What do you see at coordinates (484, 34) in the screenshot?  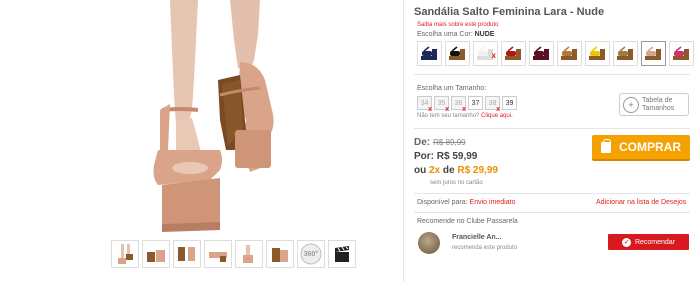 I see `selected-color: NUDE` at bounding box center [484, 34].